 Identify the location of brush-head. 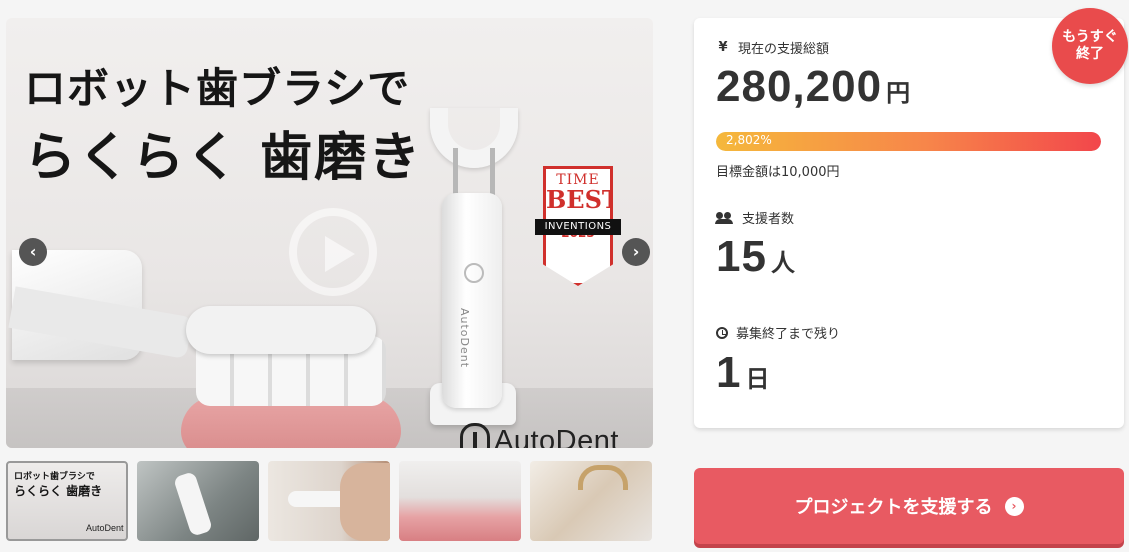
(281, 330).